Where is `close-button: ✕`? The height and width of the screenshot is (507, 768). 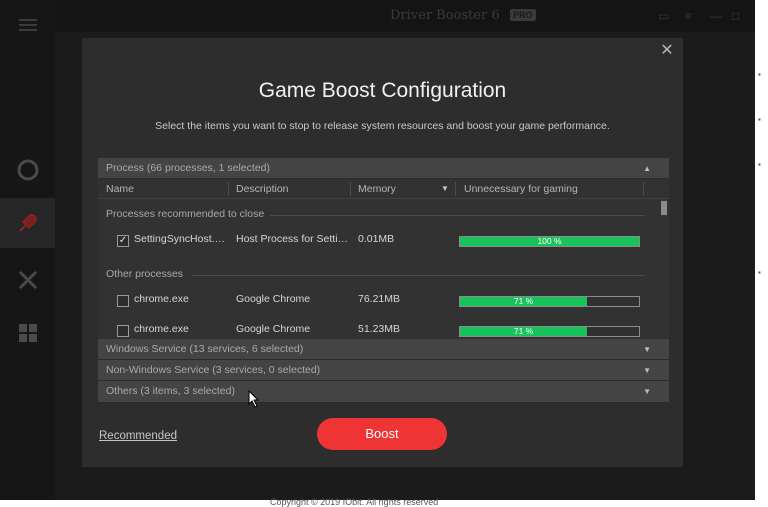
close-button: ✕ is located at coordinates (667, 51).